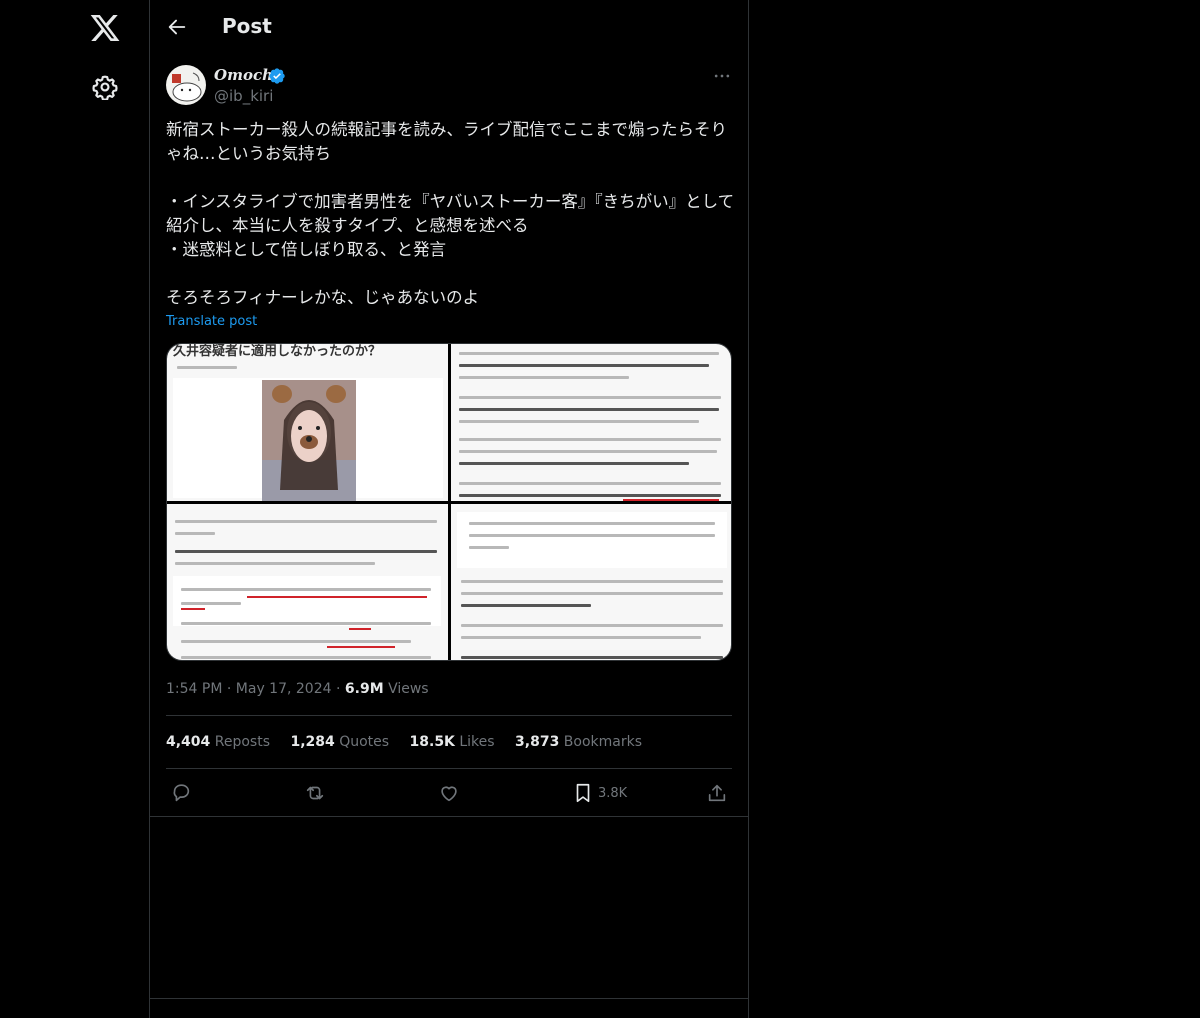 This screenshot has width=1200, height=1018. I want to click on page-header: Post, so click(449, 27).